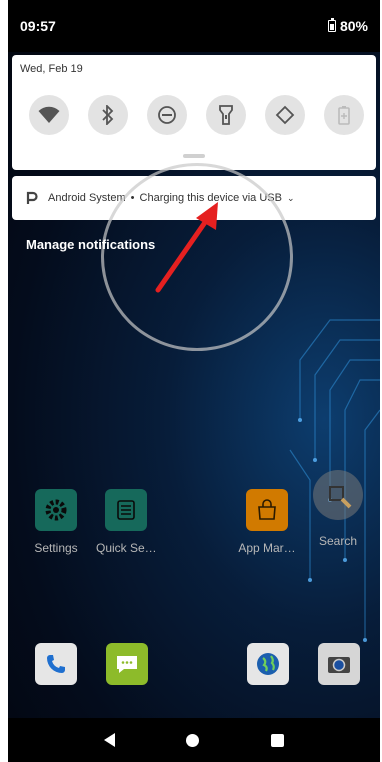 The width and height of the screenshot is (382, 762). Describe the element at coordinates (56, 510) in the screenshot. I see `settings-gear-icon` at that location.